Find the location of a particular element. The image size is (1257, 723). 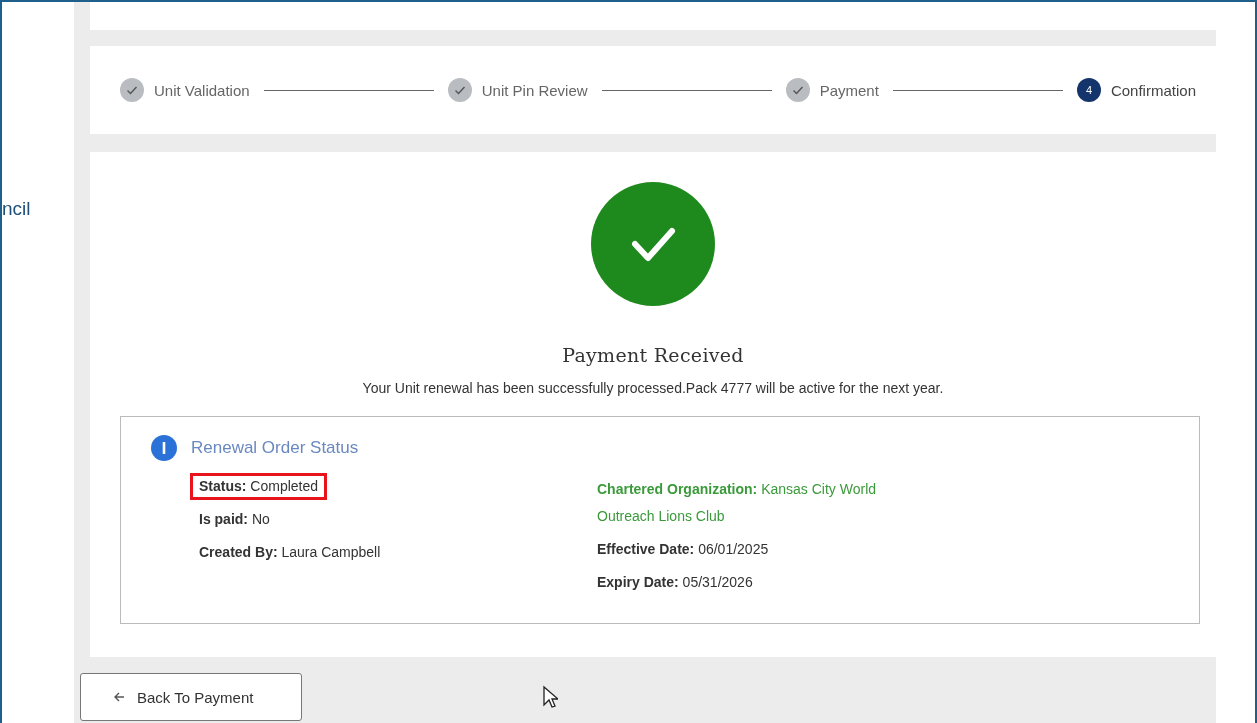

step-label: Unit Validation is located at coordinates (202, 90).